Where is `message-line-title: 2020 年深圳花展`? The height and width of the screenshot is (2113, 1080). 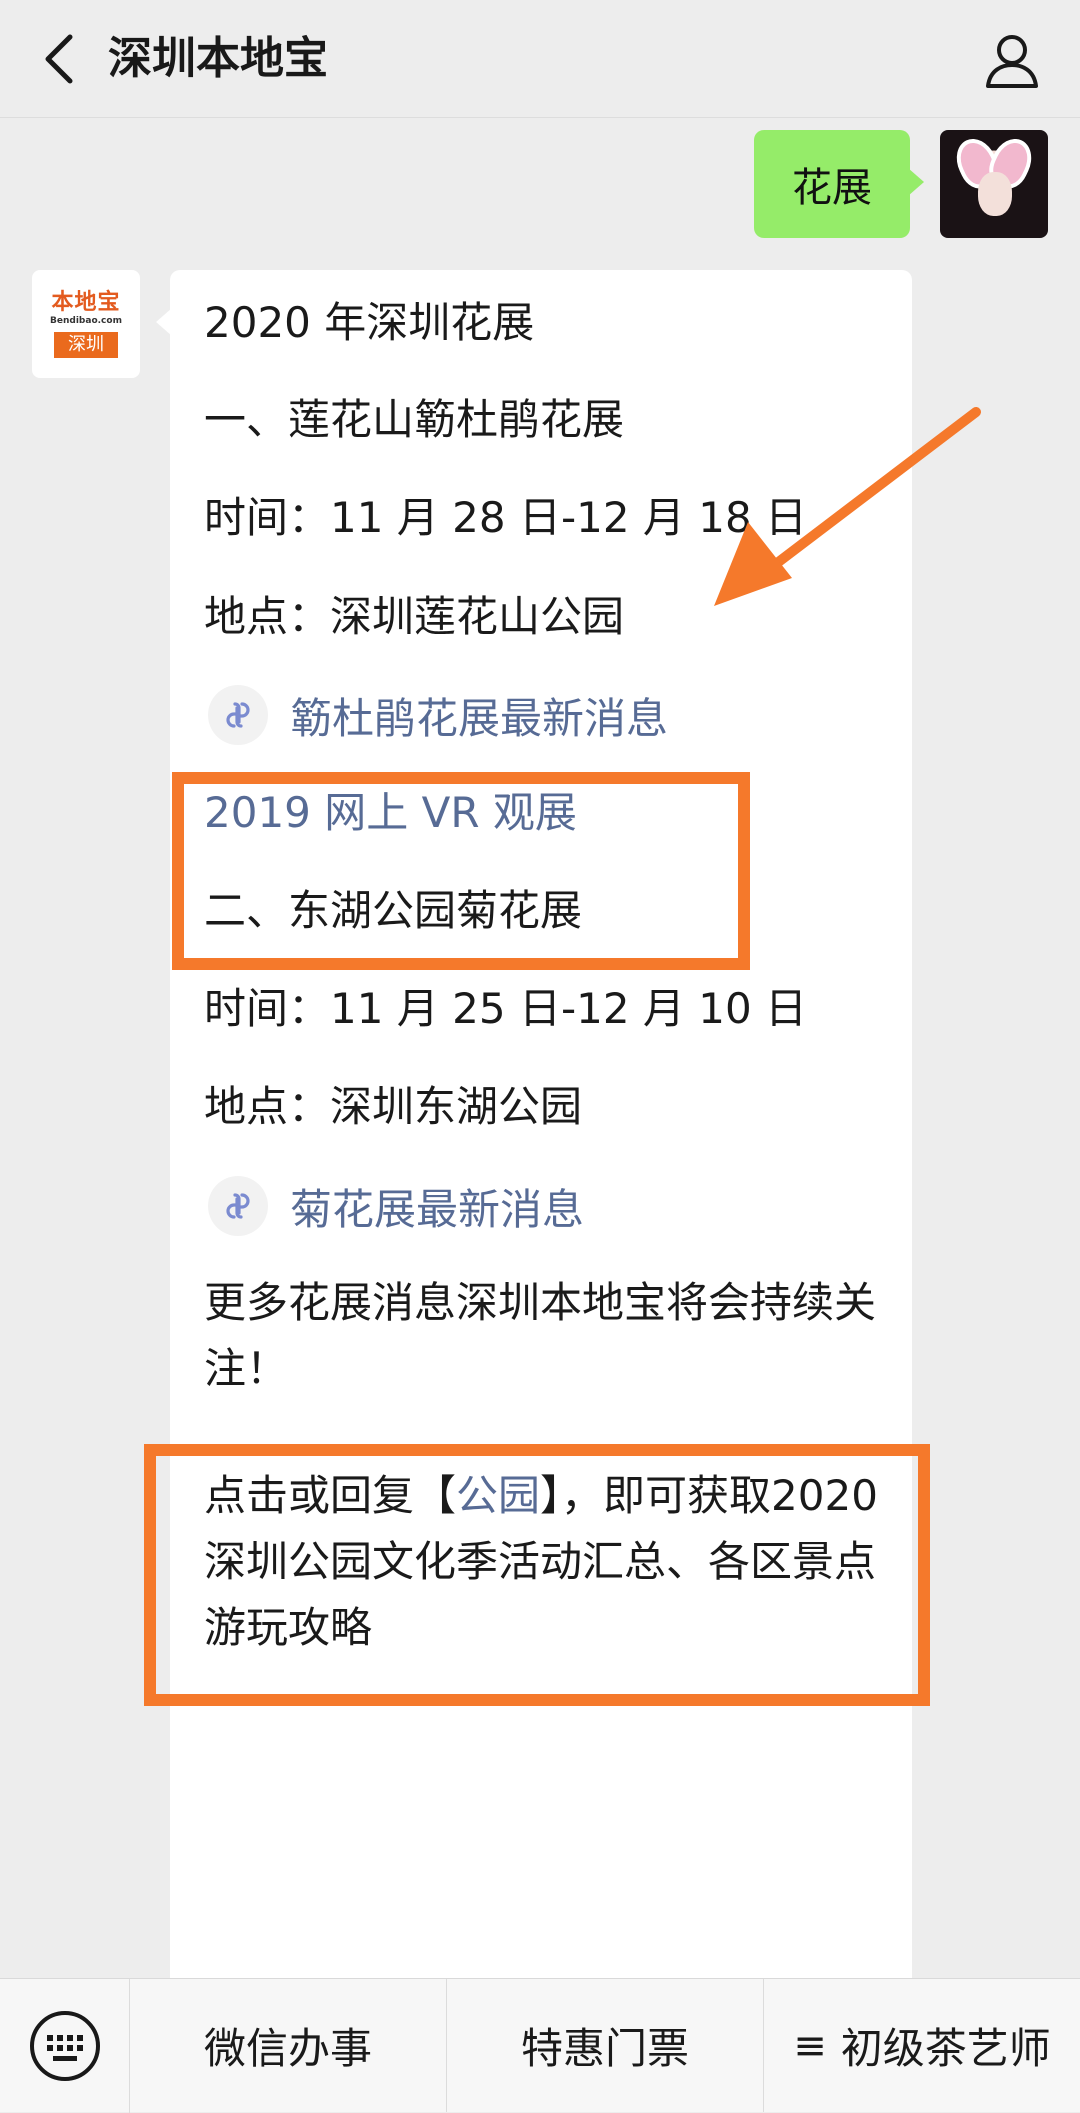
message-line-title: 2020 年深圳花展 is located at coordinates (369, 322).